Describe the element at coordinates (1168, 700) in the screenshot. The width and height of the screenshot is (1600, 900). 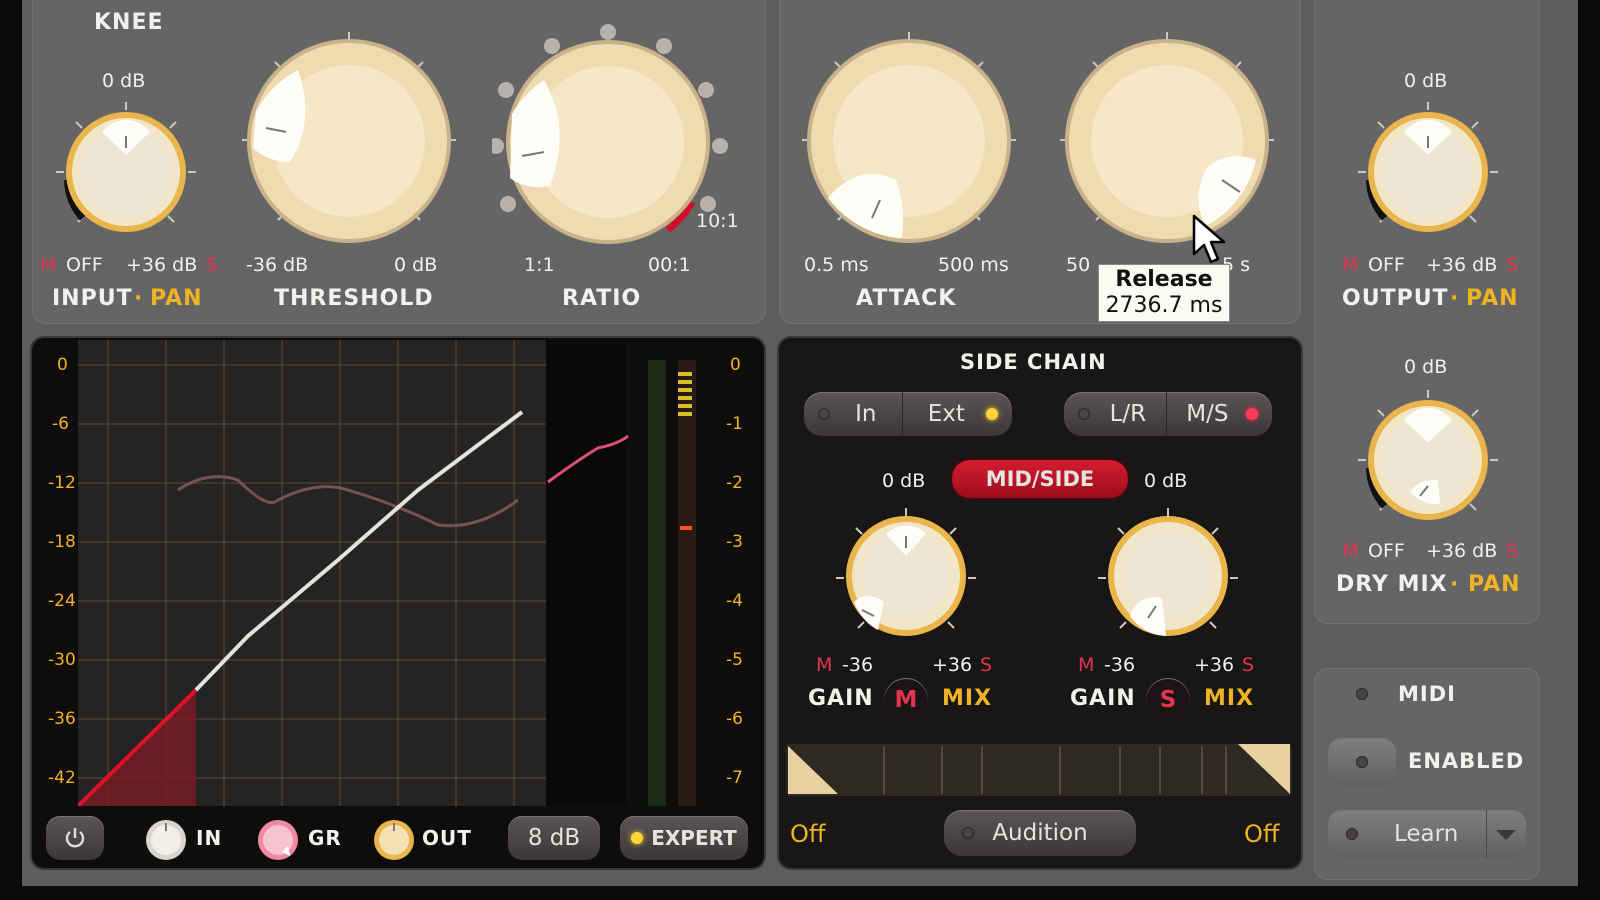
I see `side-solo-button: S` at that location.